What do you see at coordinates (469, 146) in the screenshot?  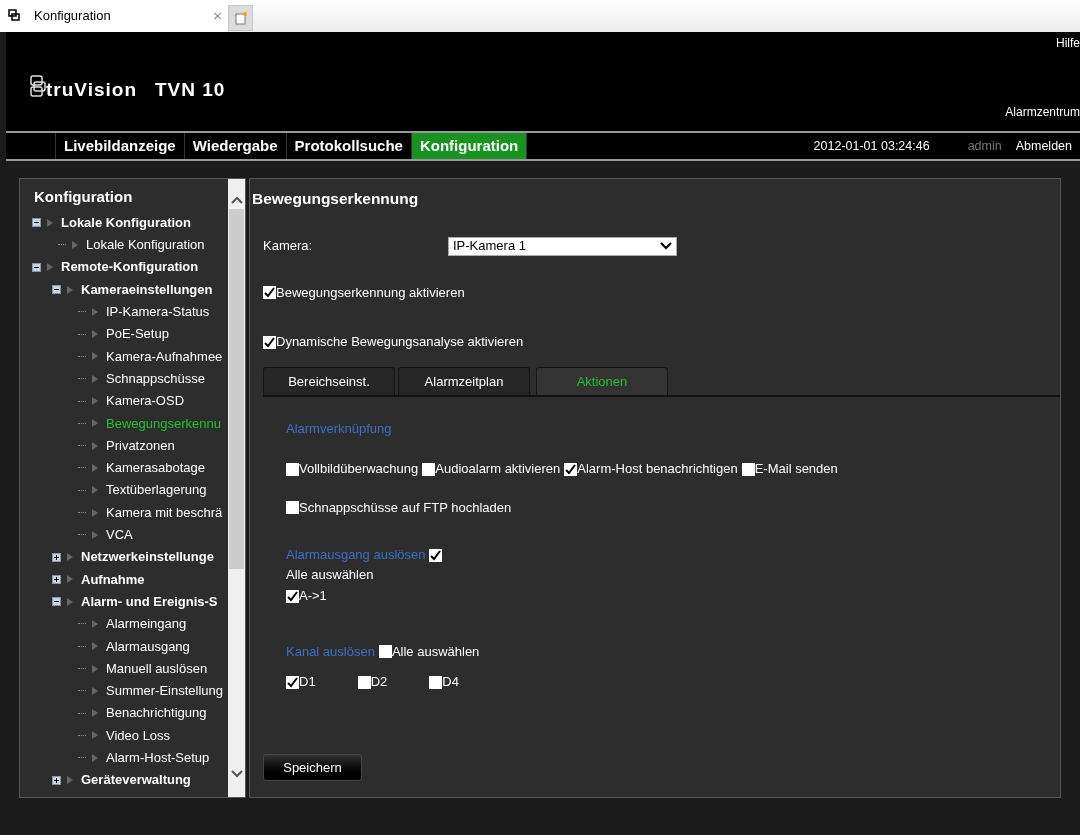 I see `nav-tab: Konfiguration` at bounding box center [469, 146].